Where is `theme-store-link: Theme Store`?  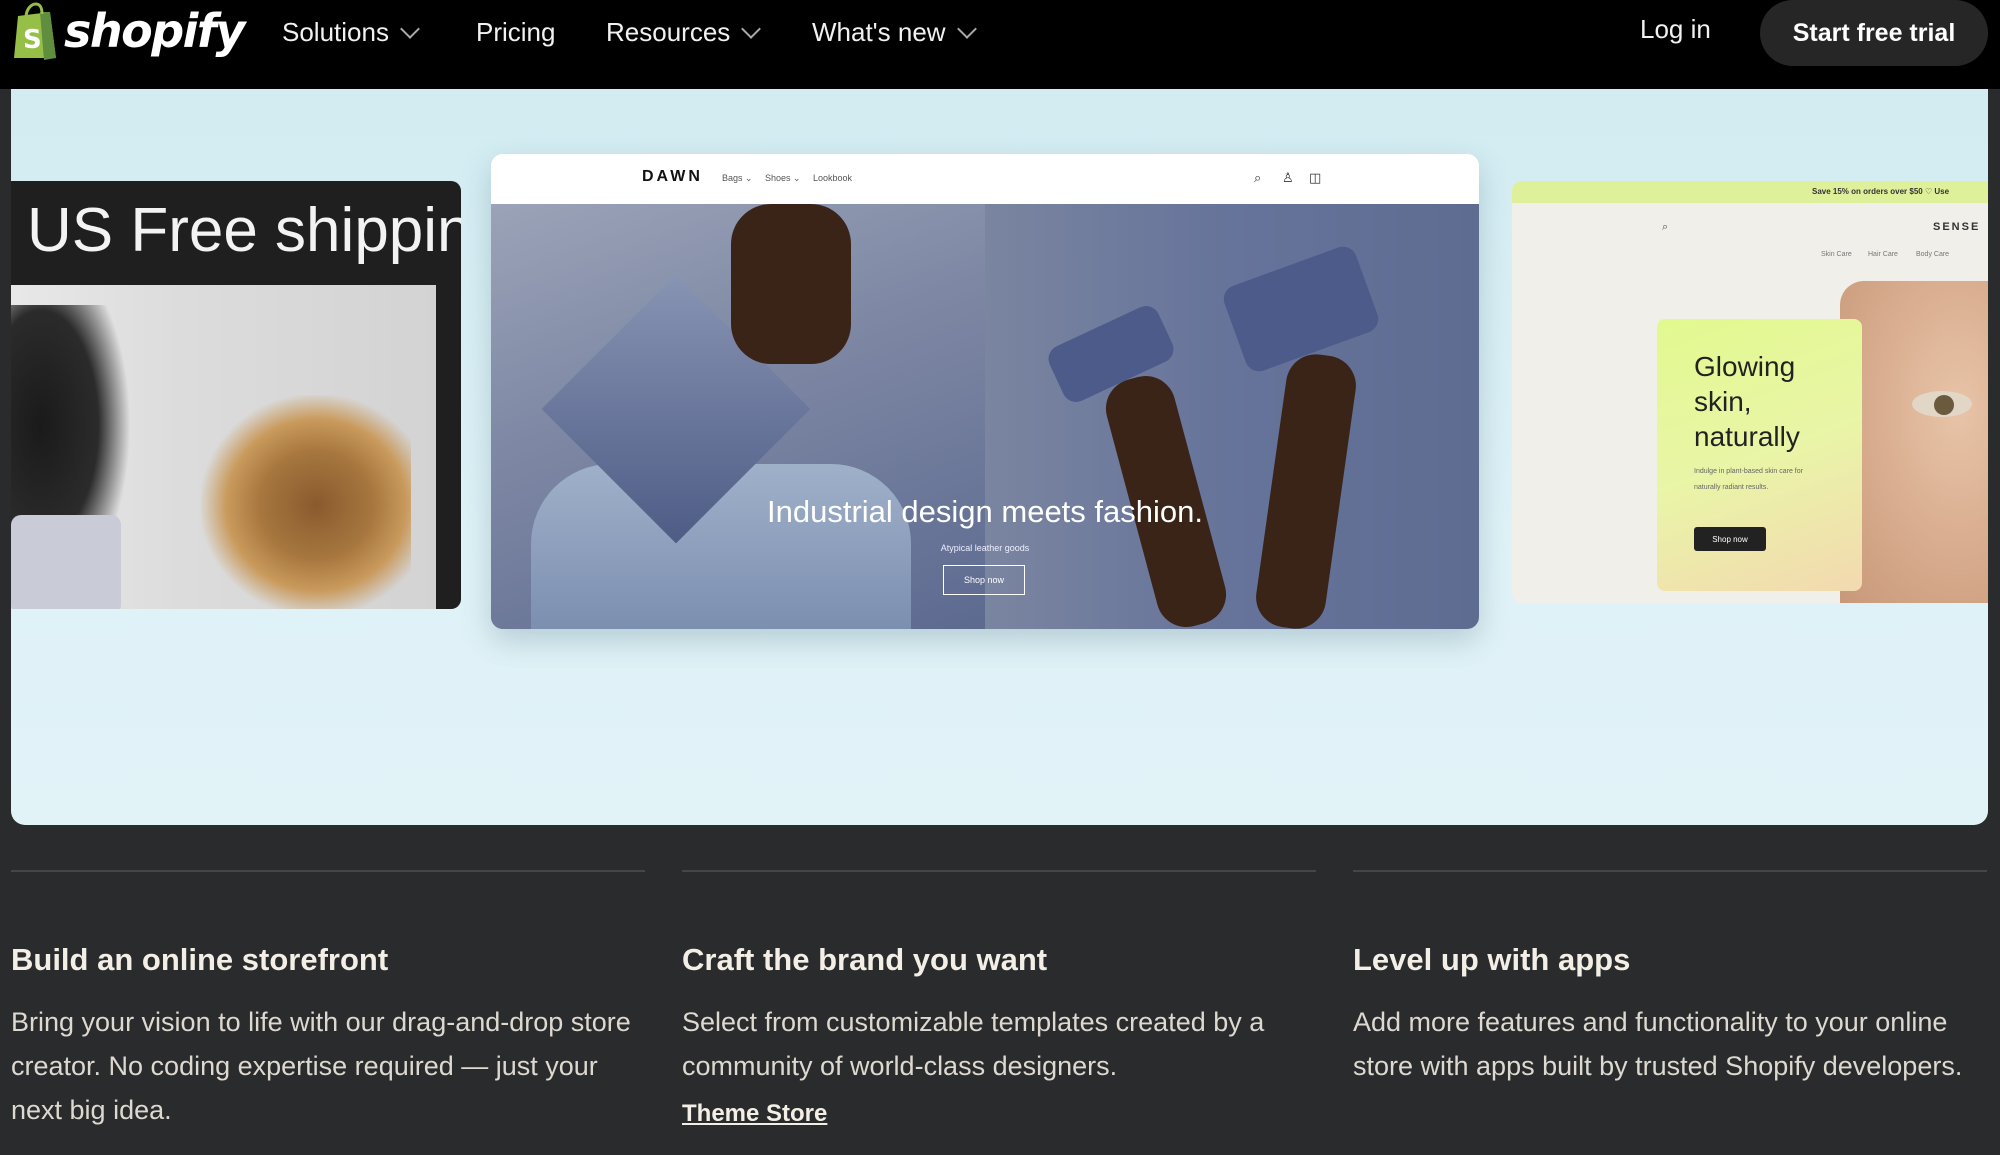 theme-store-link: Theme Store is located at coordinates (754, 1114).